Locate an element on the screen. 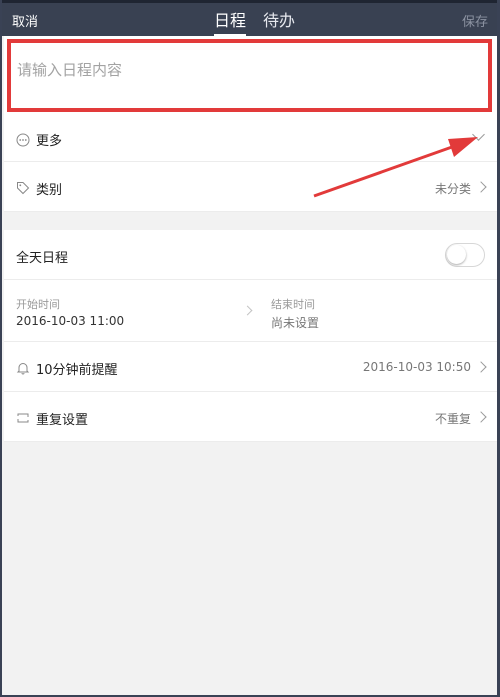 Image resolution: width=500 pixels, height=697 pixels. annotation-arrow is located at coordinates (395, 167).